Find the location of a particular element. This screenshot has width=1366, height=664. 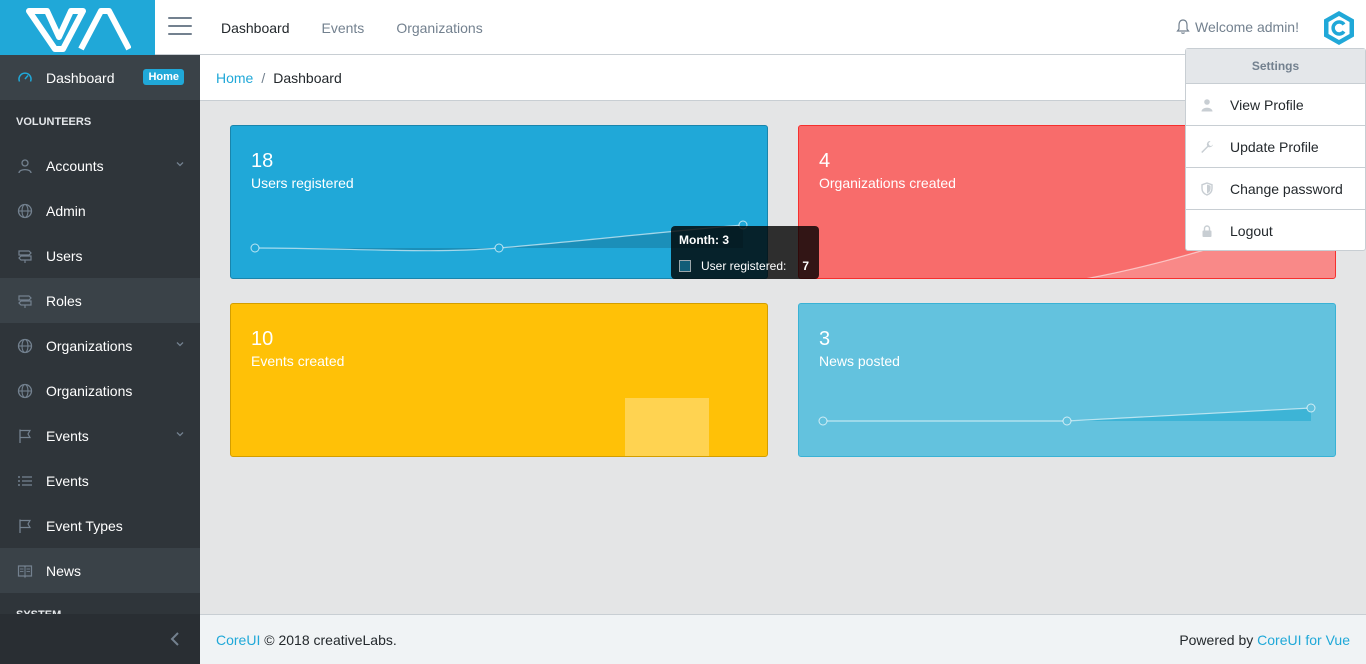

topnav-dashboard-link: Dashboard is located at coordinates (255, 28).